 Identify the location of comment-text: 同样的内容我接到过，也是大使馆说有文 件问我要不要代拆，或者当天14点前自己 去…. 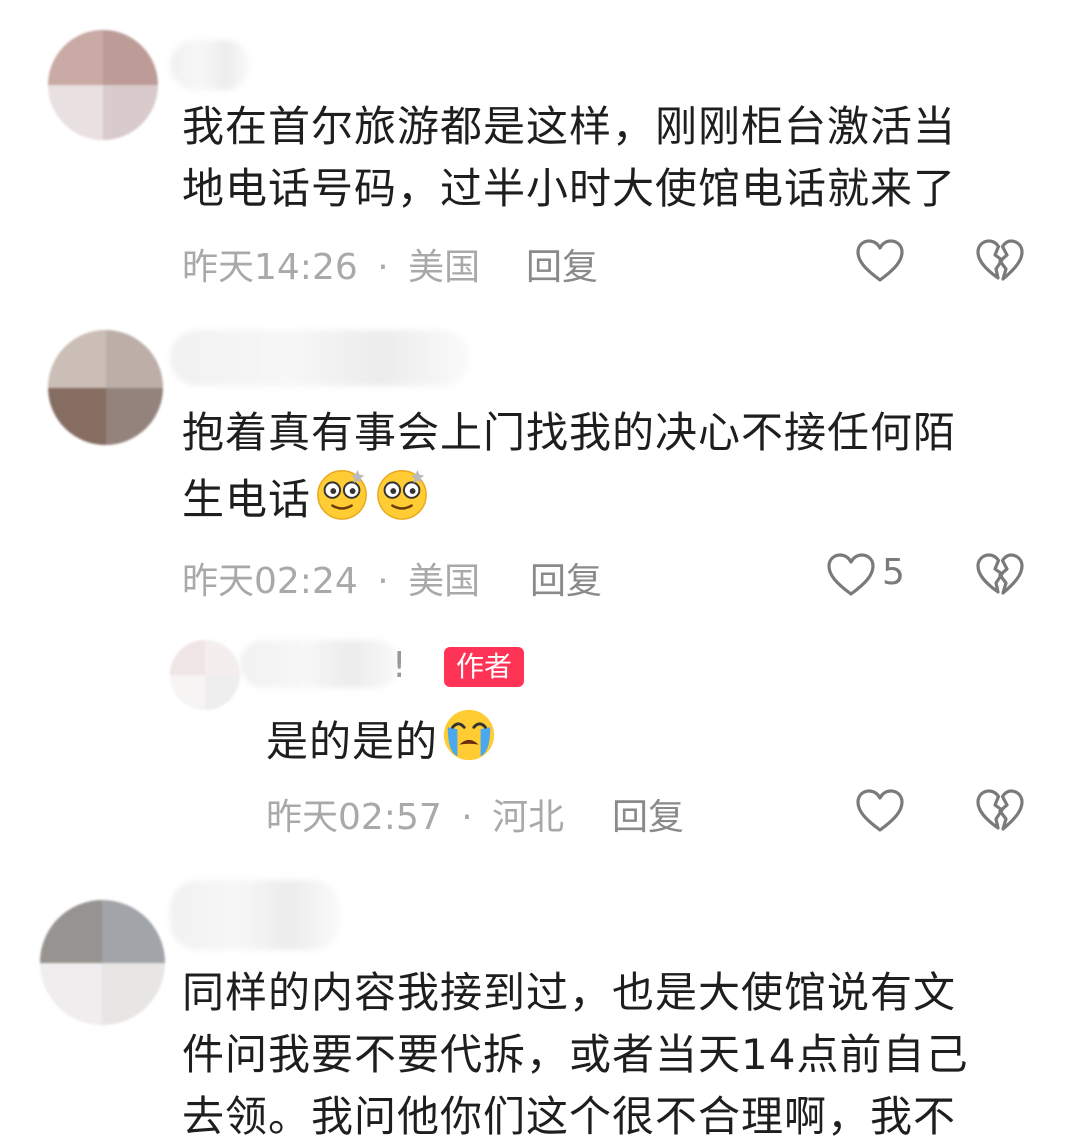
(575, 1054).